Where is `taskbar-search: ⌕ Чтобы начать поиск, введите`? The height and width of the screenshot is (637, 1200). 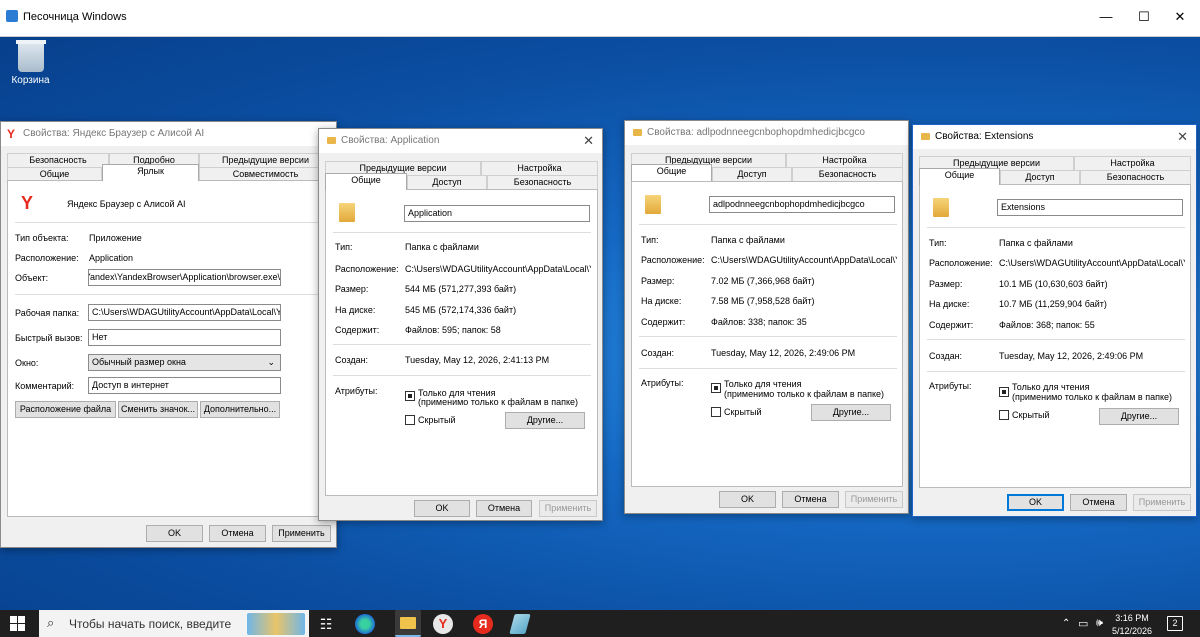
taskbar-search: ⌕ Чтобы начать поиск, введите is located at coordinates (174, 623).